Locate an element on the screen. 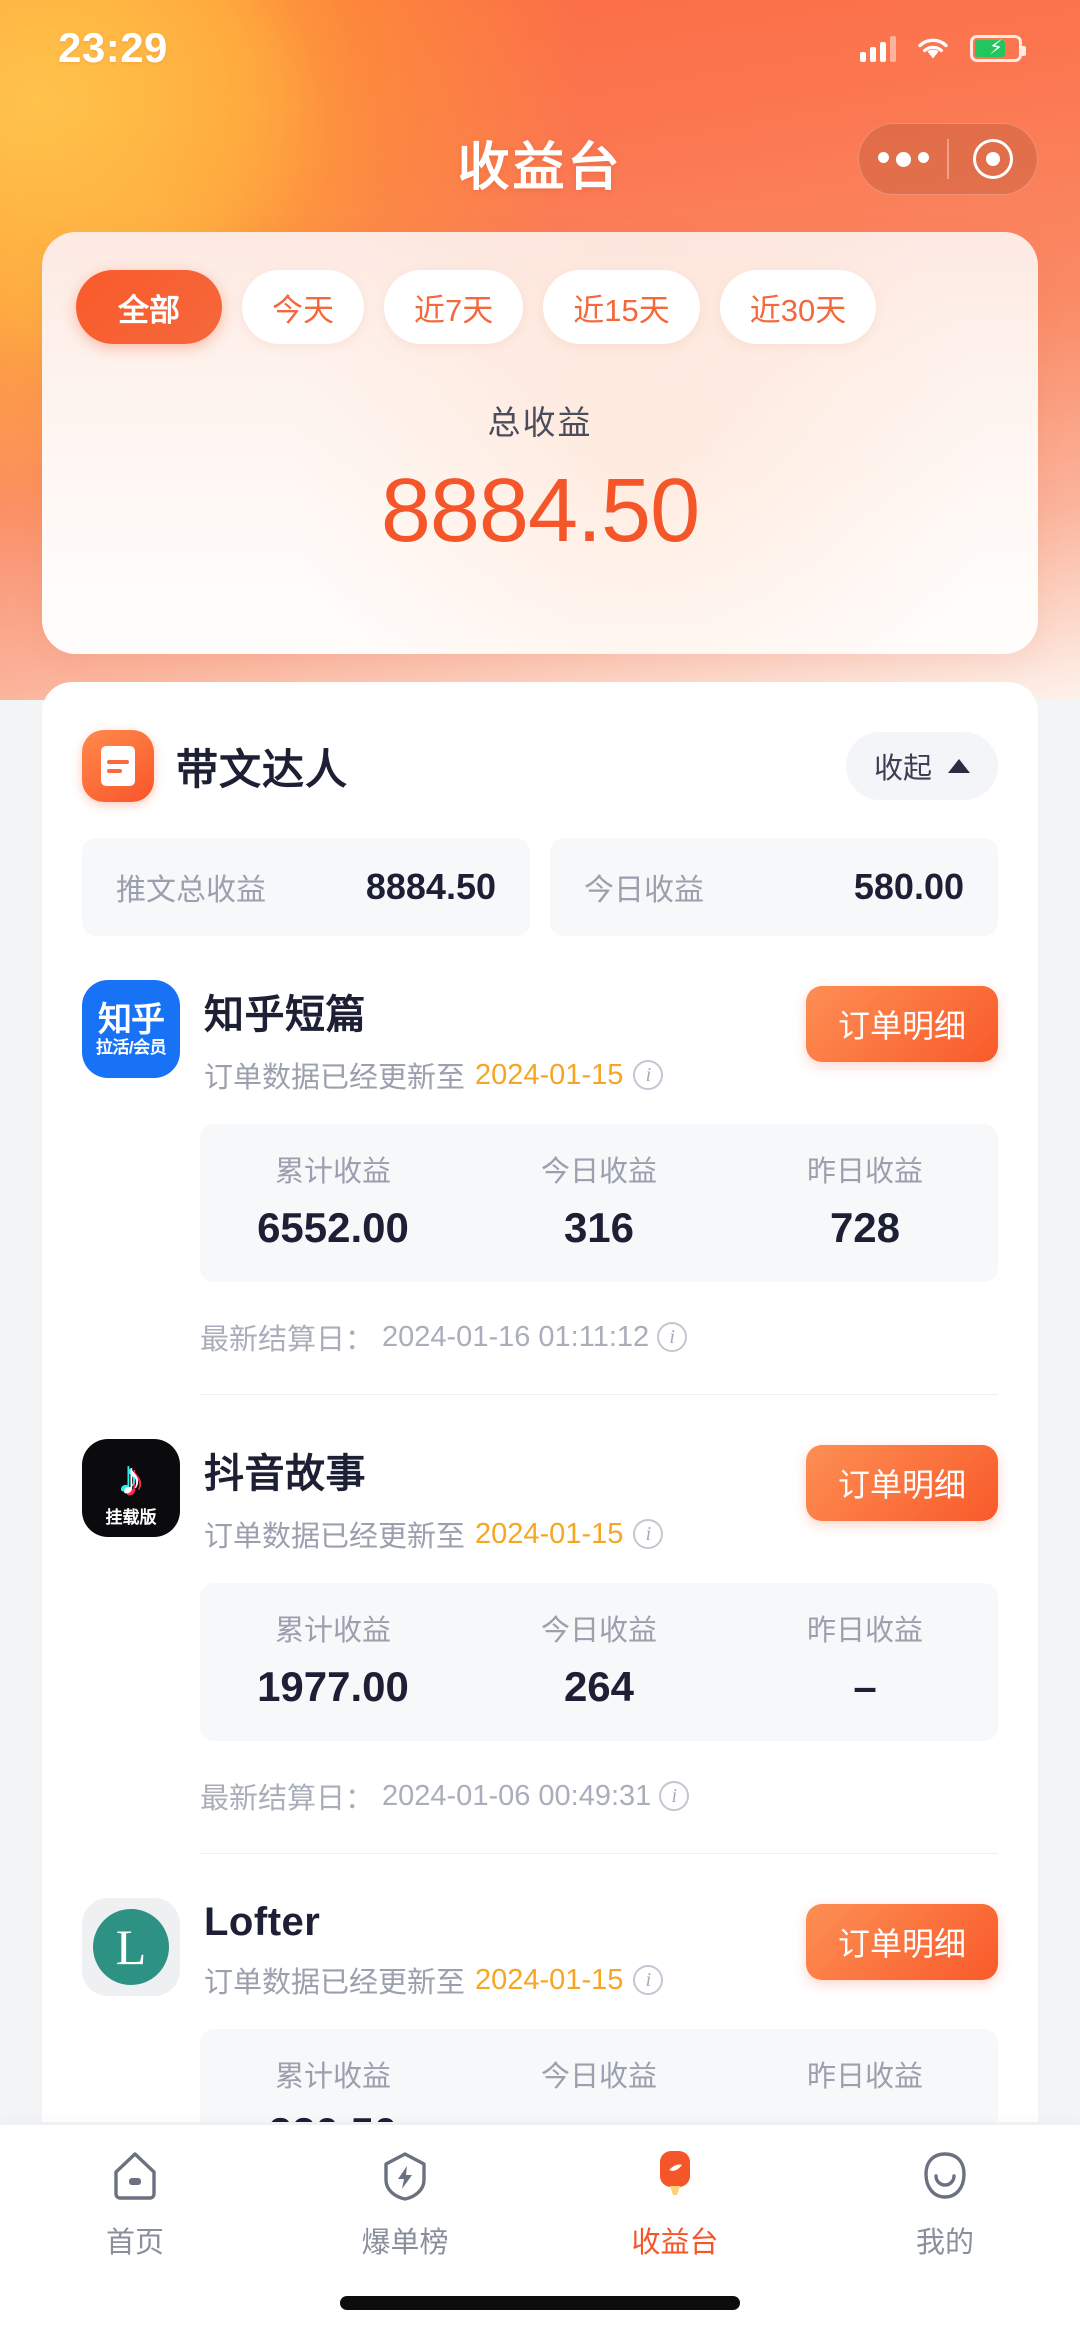 Image resolution: width=1080 pixels, height=2336 pixels. tab-hot-list: 爆单榜 is located at coordinates (405, 2204).